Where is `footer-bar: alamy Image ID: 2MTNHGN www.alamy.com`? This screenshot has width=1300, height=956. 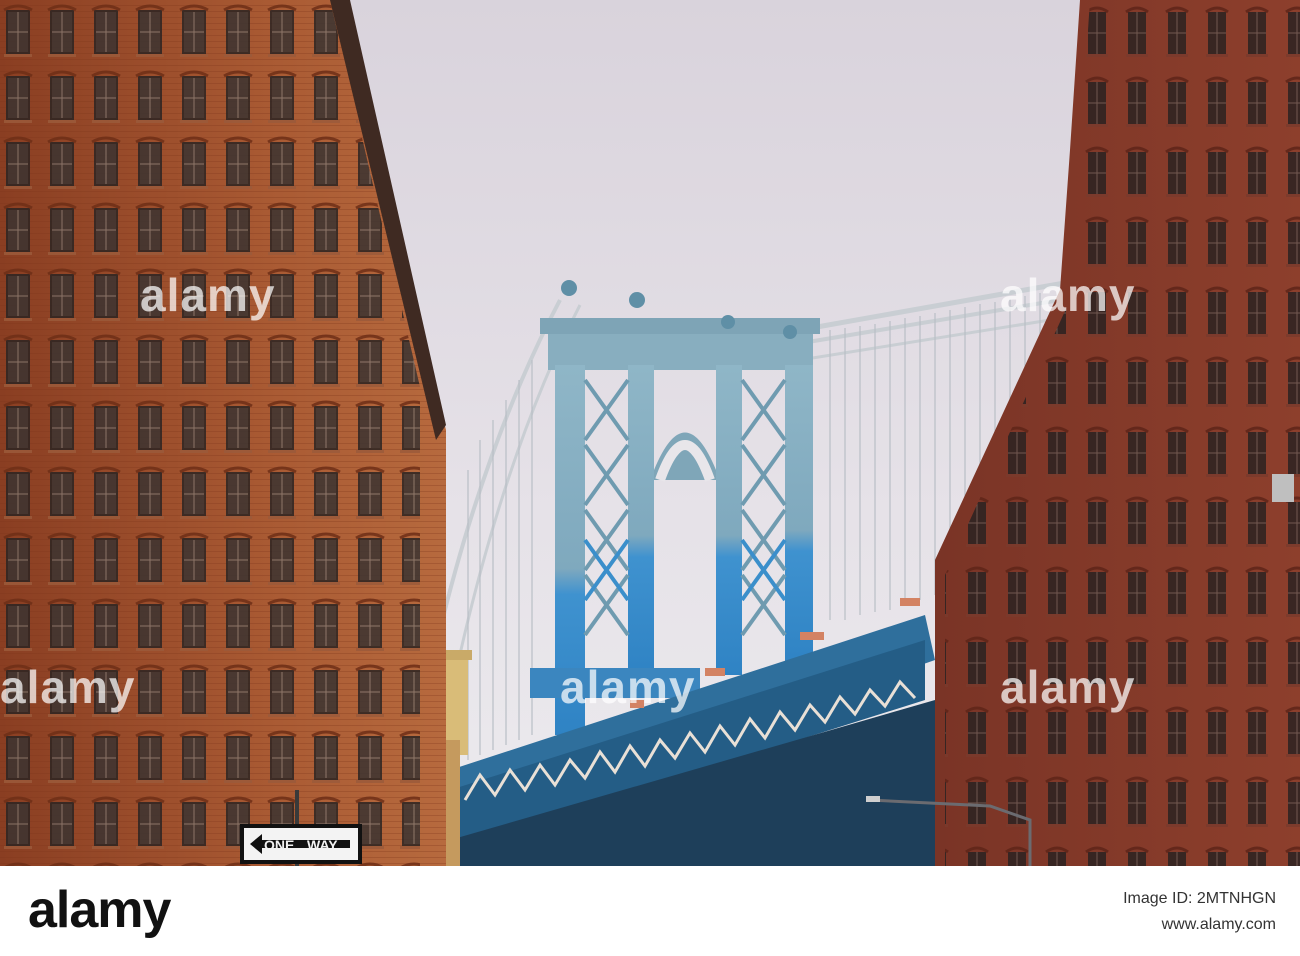
footer-bar: alamy Image ID: 2MTNHGN www.alamy.com is located at coordinates (650, 911).